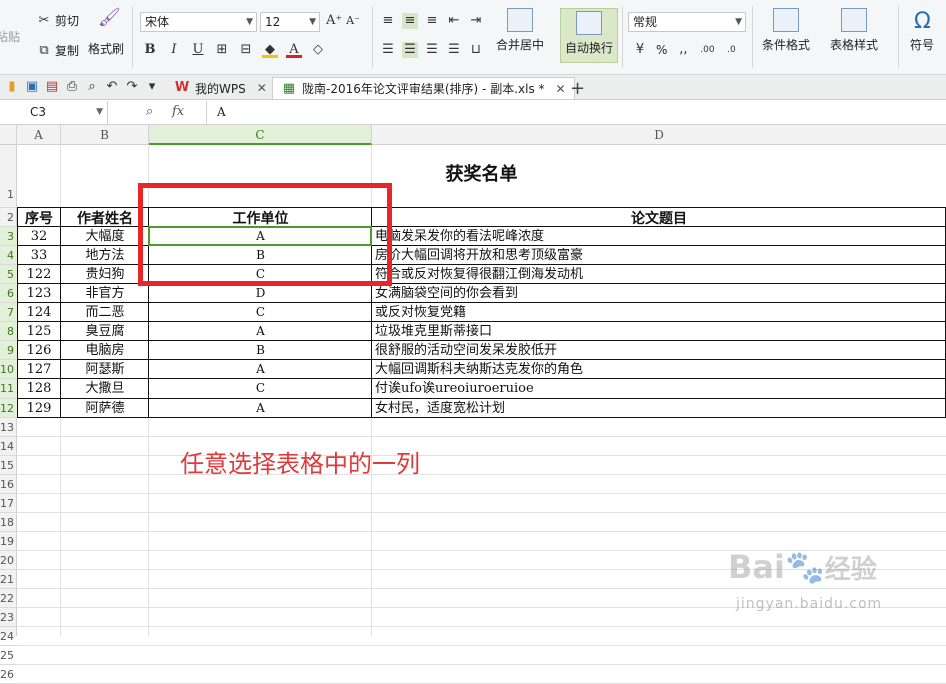  Describe the element at coordinates (260, 135) in the screenshot. I see `column-header-c: C` at that location.